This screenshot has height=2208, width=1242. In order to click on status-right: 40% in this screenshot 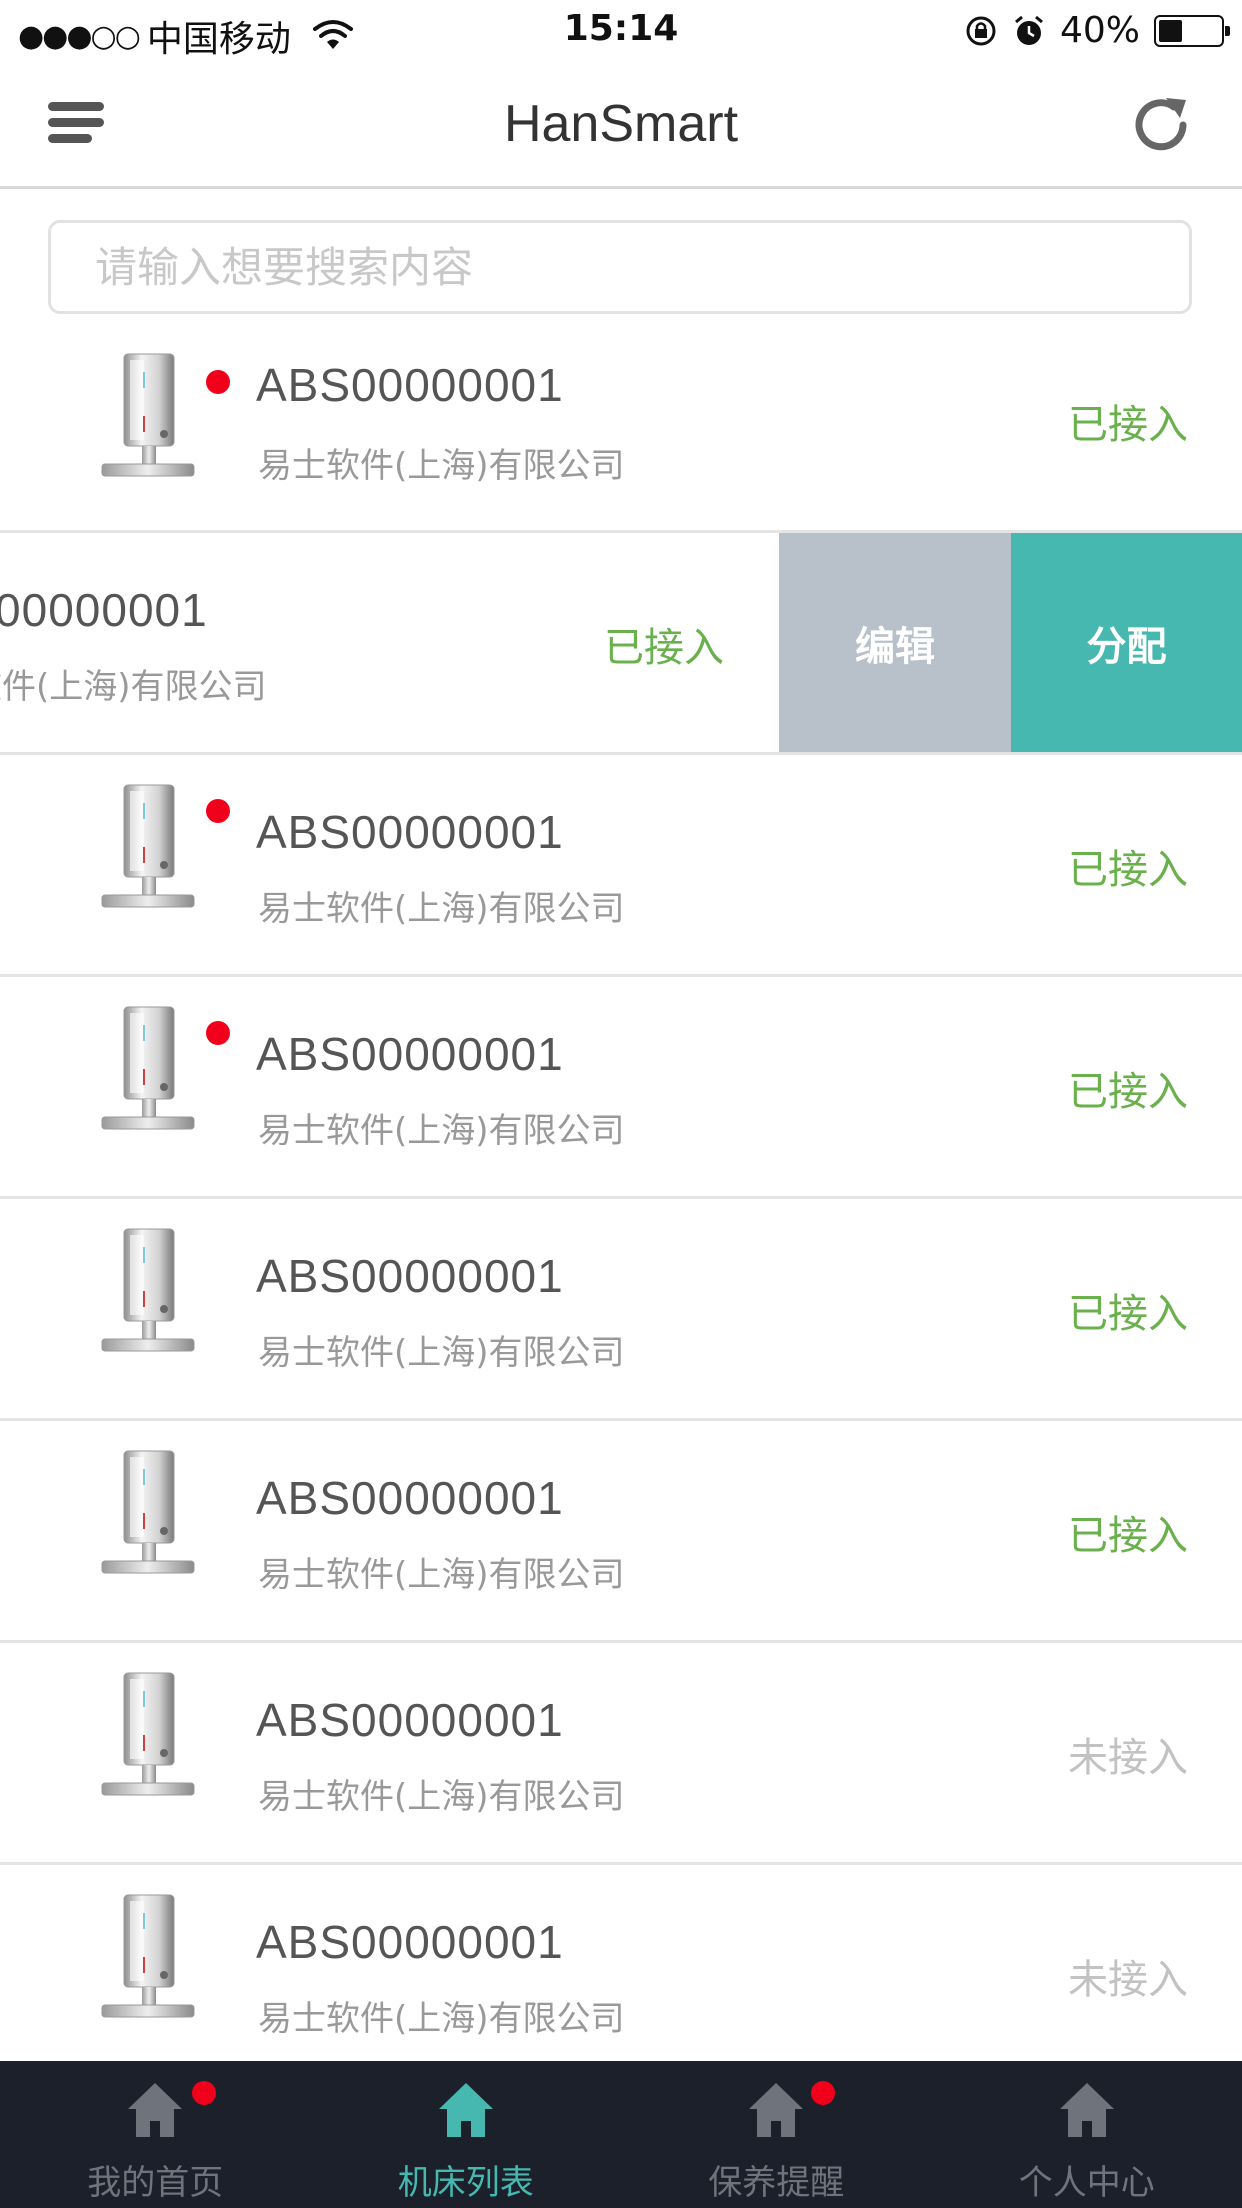, I will do `click(1097, 30)`.